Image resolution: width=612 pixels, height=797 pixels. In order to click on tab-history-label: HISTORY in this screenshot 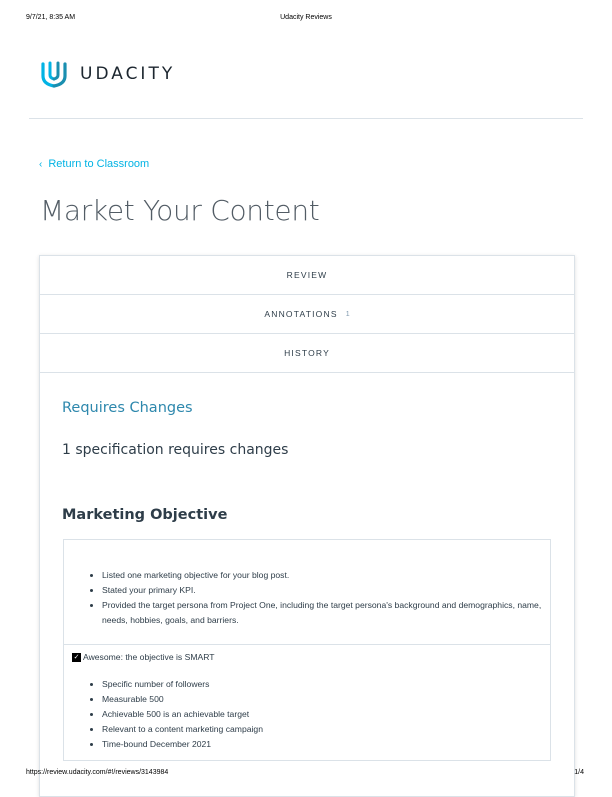, I will do `click(307, 353)`.